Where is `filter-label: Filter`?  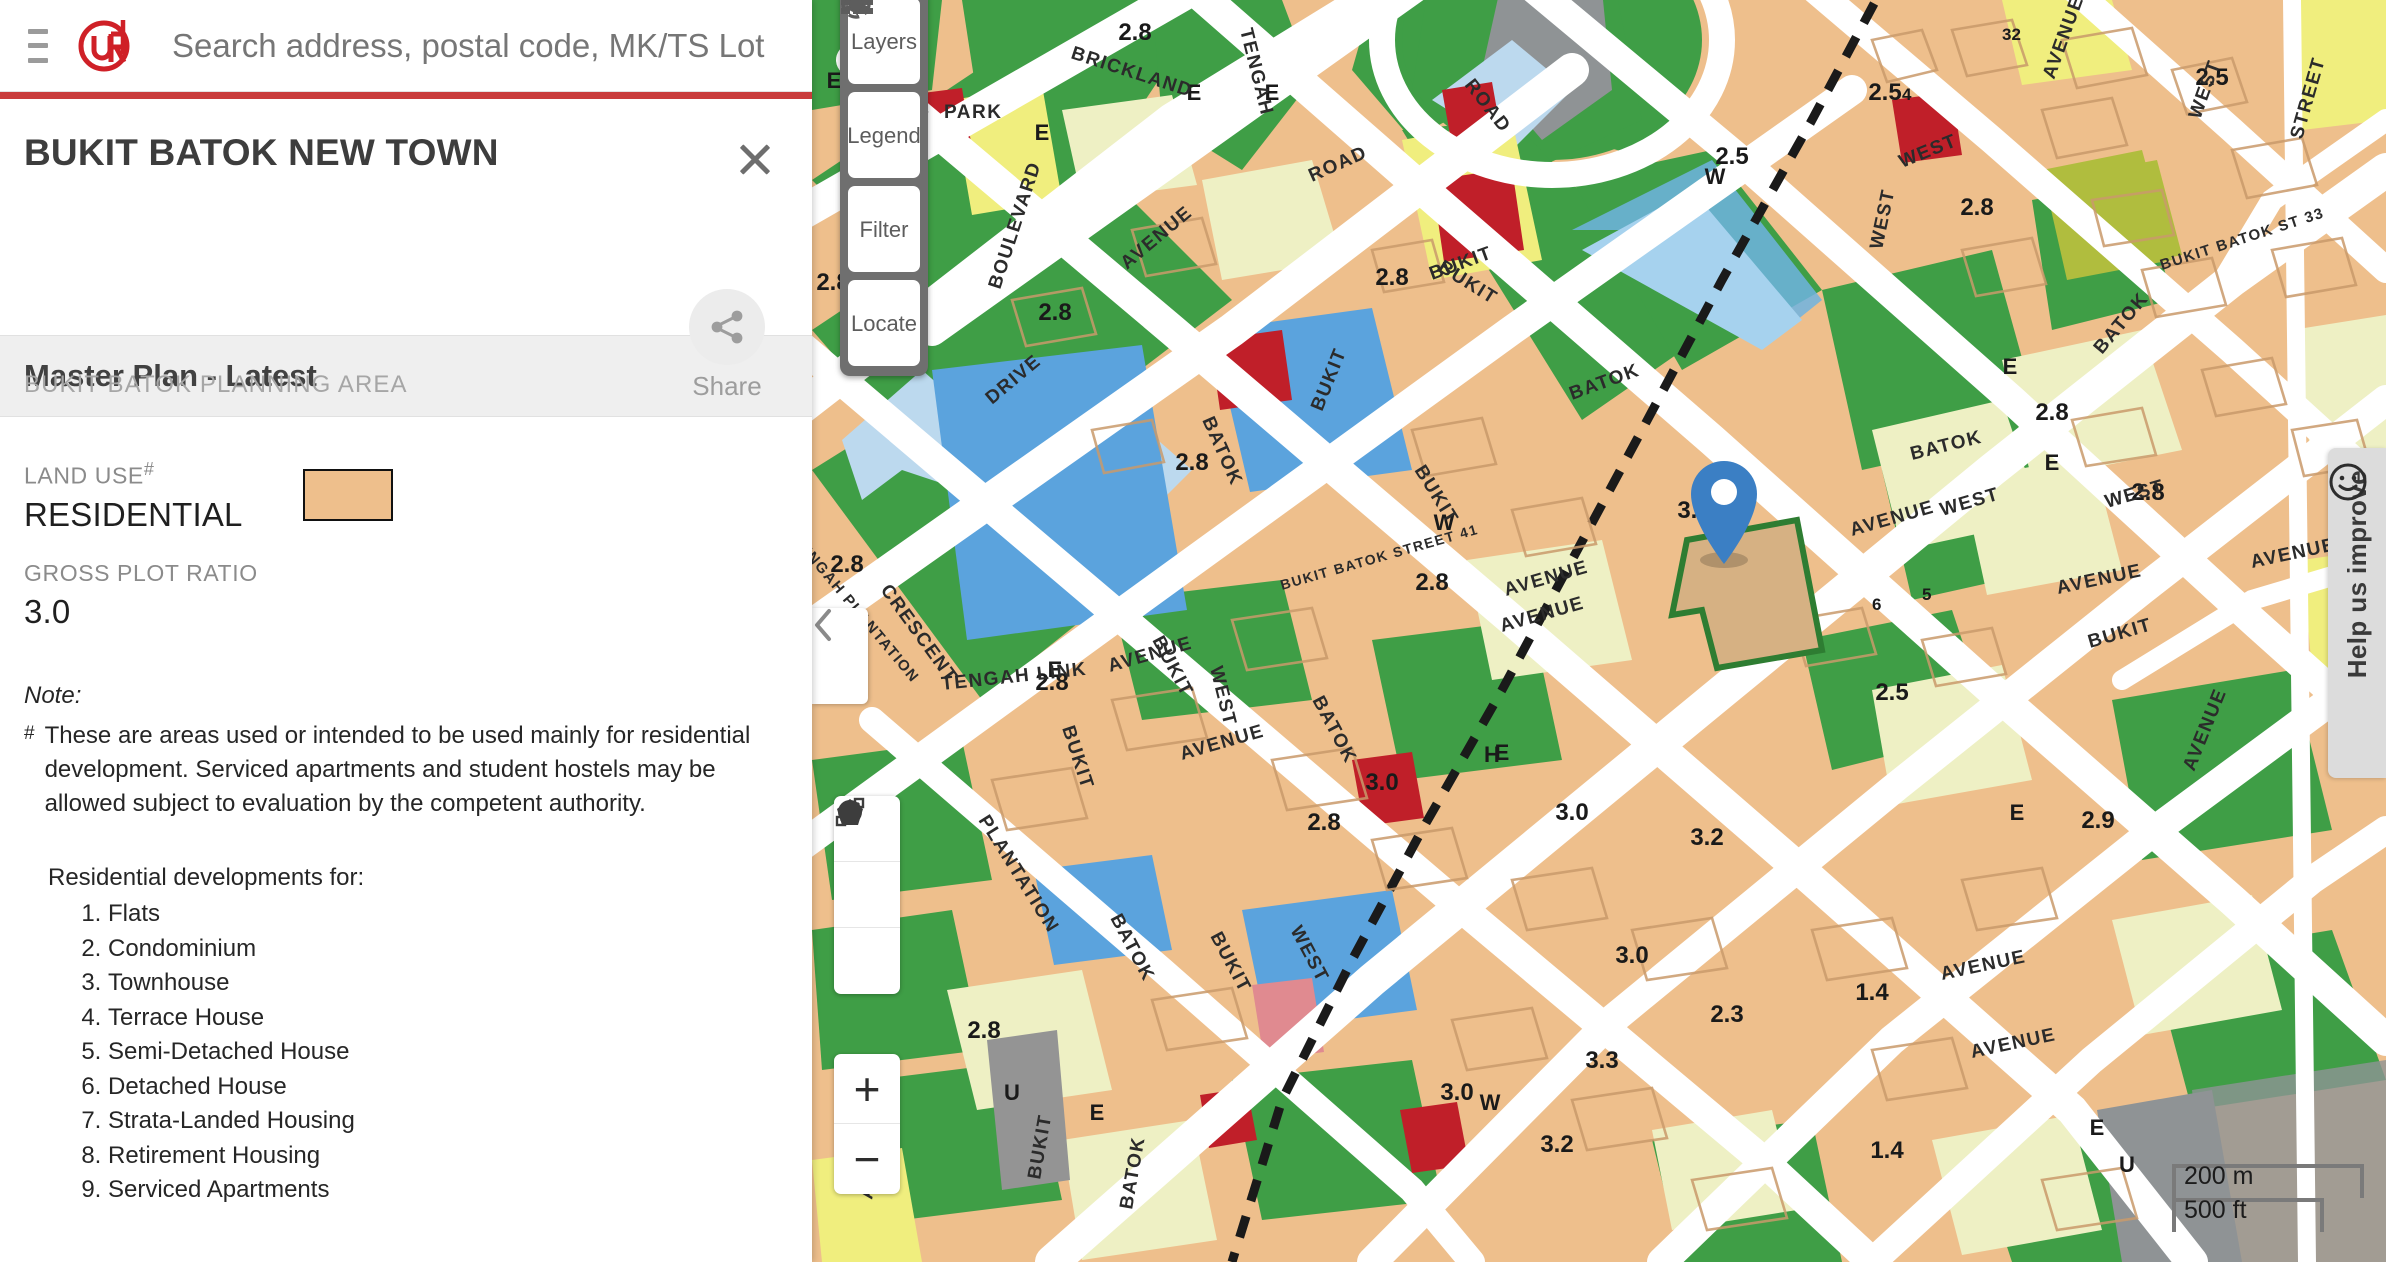
filter-label: Filter is located at coordinates (884, 229).